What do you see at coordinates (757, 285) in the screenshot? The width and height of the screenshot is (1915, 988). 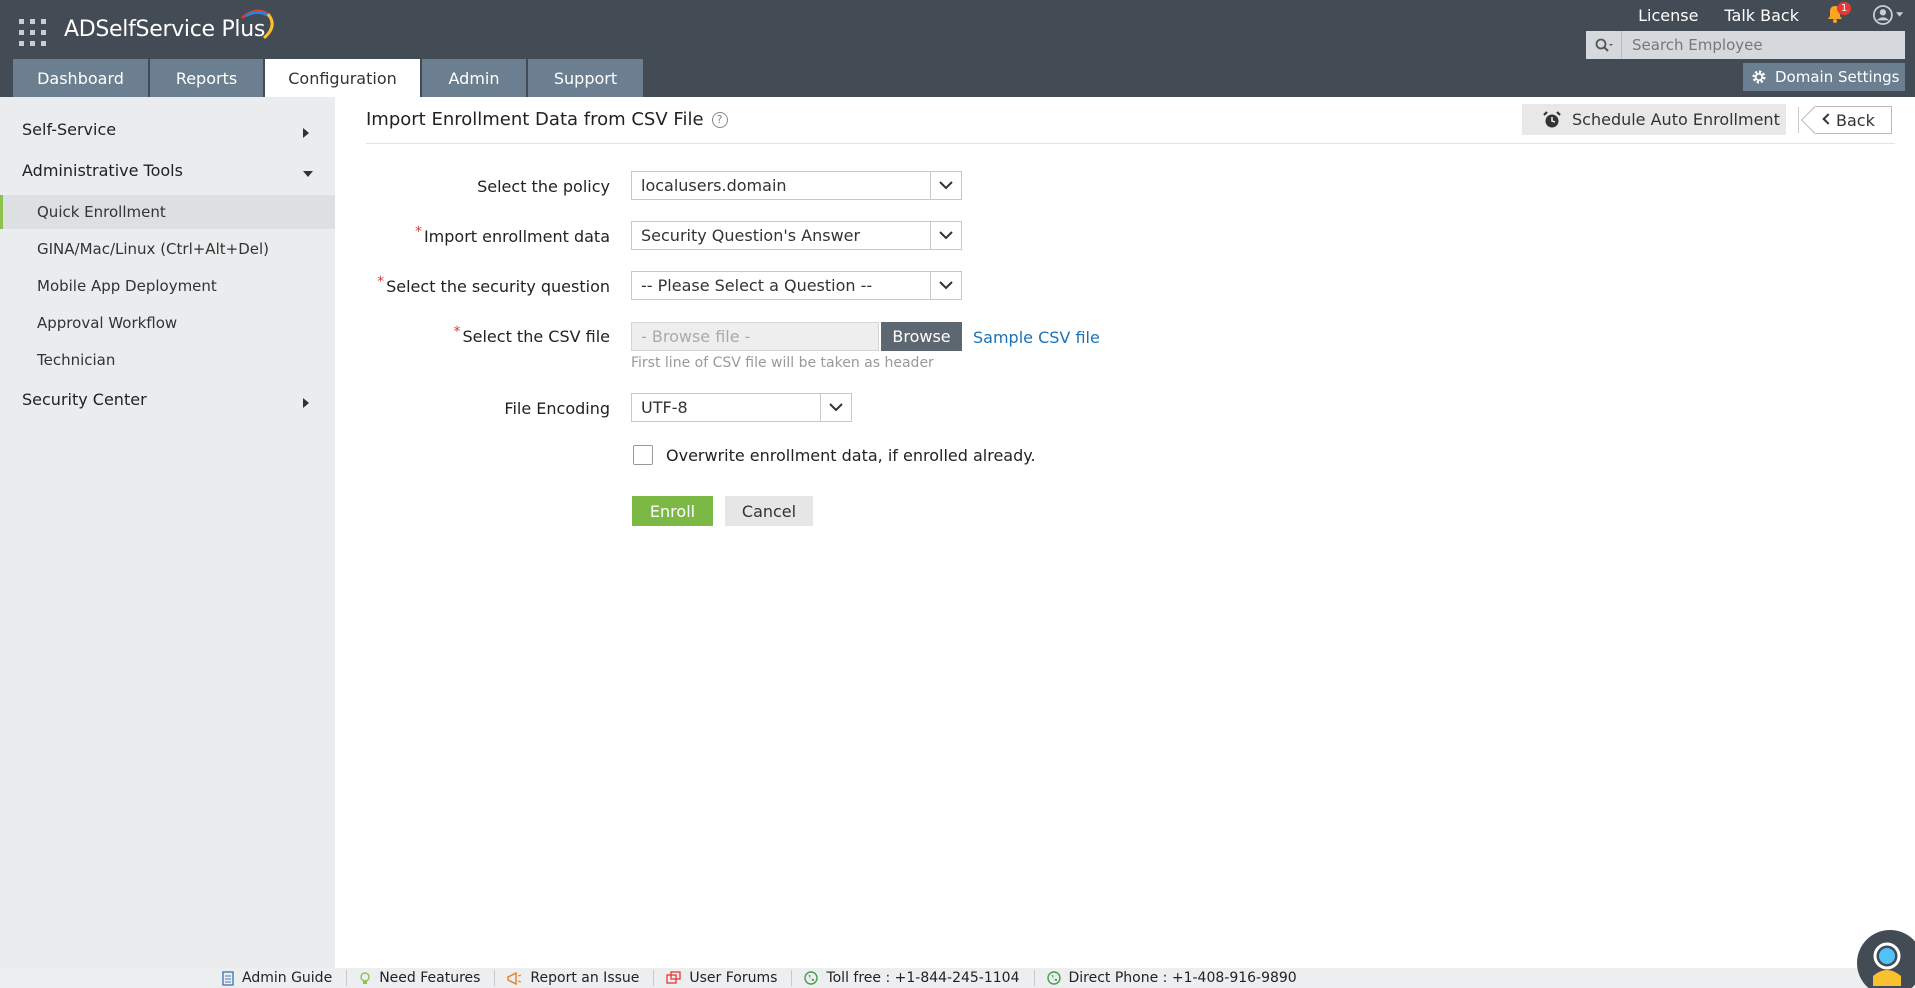 I see `security-question-select-value: -- Please Select a Question --` at bounding box center [757, 285].